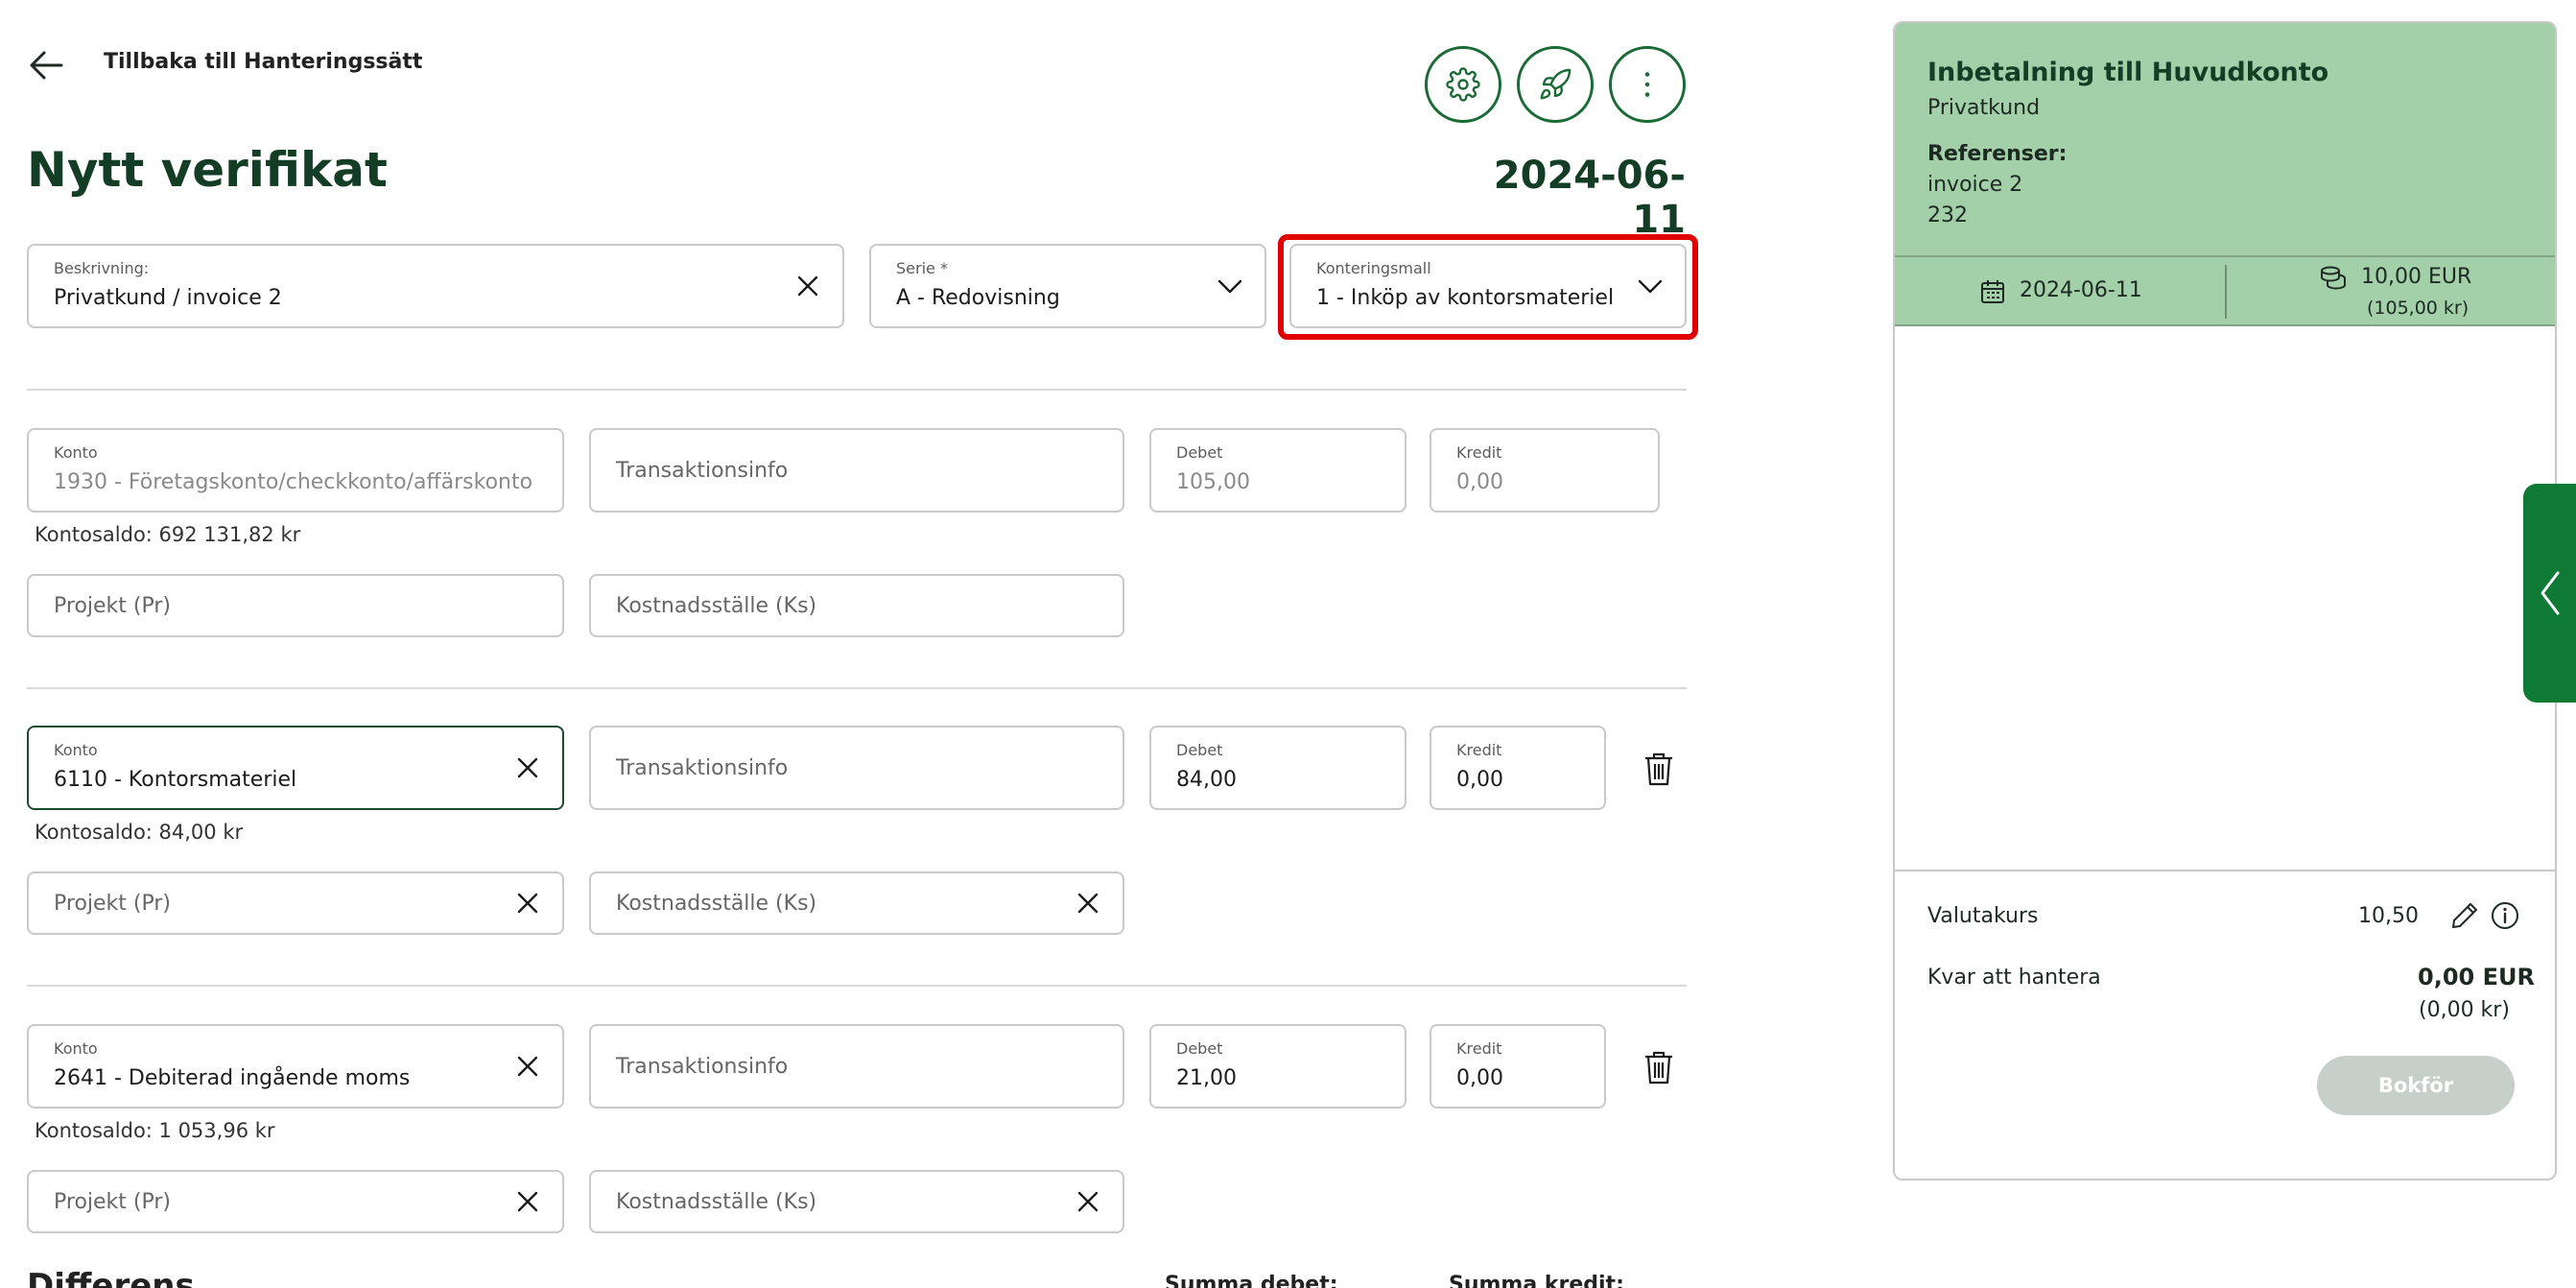  I want to click on page-title: Nytt verifikat, so click(208, 170).